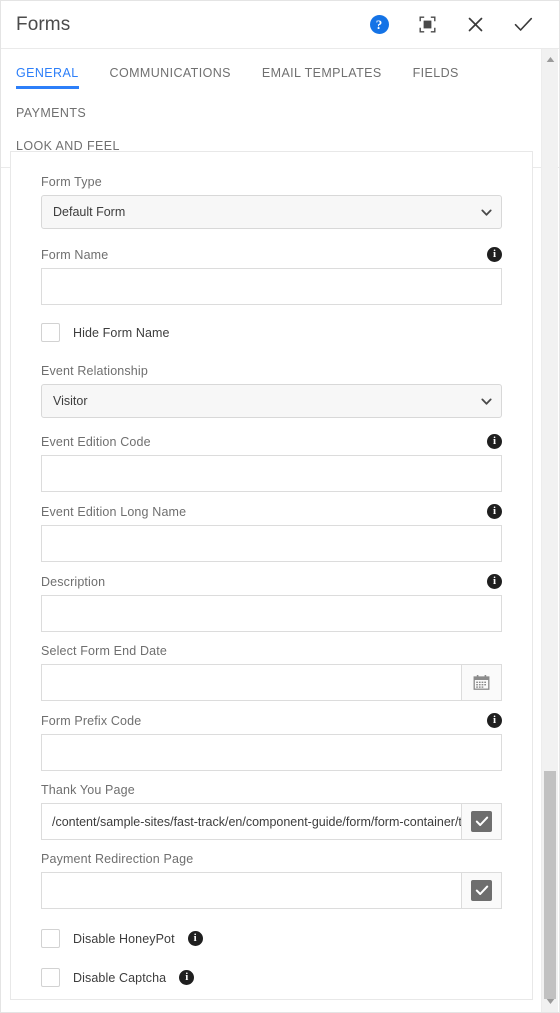  I want to click on tab-fields: FIELDS, so click(436, 69).